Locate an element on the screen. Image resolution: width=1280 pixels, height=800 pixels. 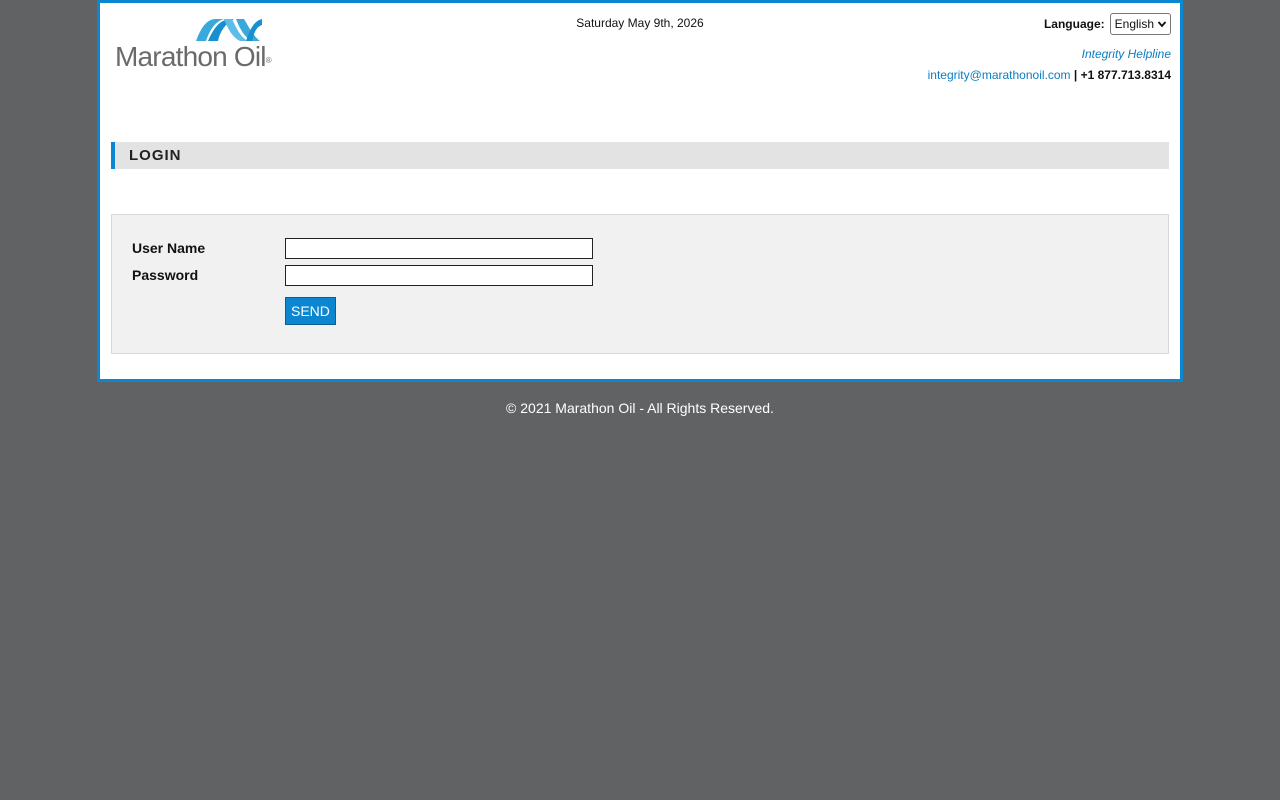
language-label: Language: is located at coordinates (1074, 24).